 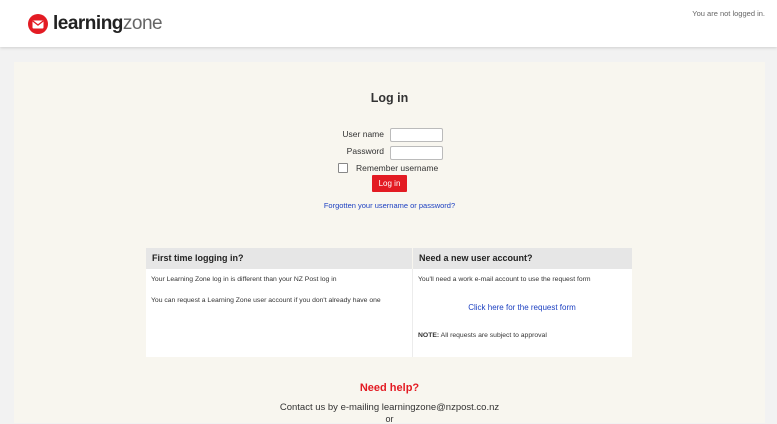 What do you see at coordinates (389, 205) in the screenshot?
I see `forgot-password-link: Forgotten your username or password?` at bounding box center [389, 205].